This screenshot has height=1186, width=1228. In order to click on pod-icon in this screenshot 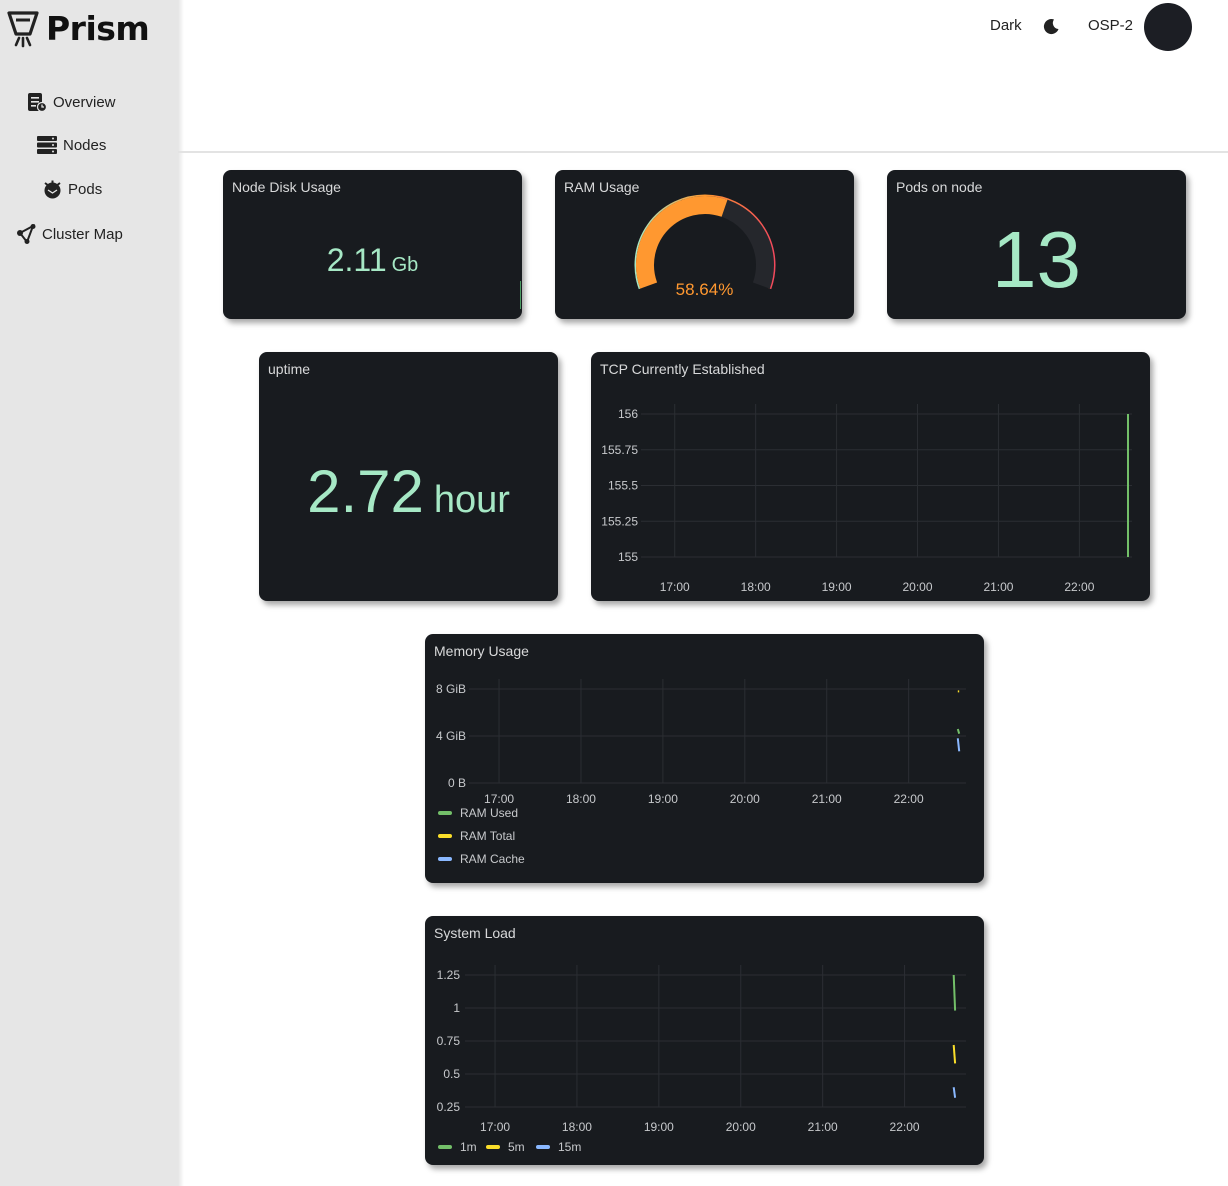, I will do `click(52, 189)`.